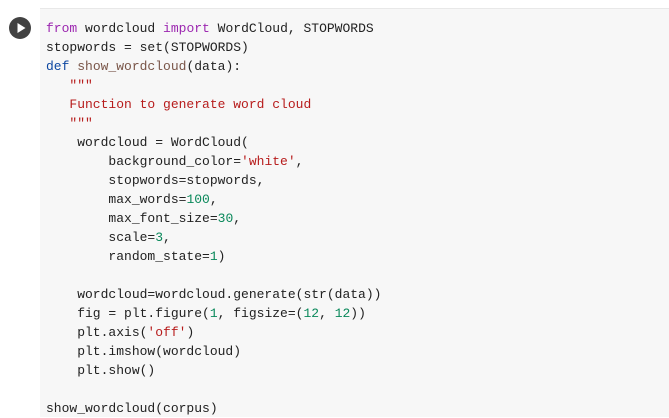 The height and width of the screenshot is (418, 669). What do you see at coordinates (128, 313) in the screenshot?
I see `code-token: fig = plt.figure(` at bounding box center [128, 313].